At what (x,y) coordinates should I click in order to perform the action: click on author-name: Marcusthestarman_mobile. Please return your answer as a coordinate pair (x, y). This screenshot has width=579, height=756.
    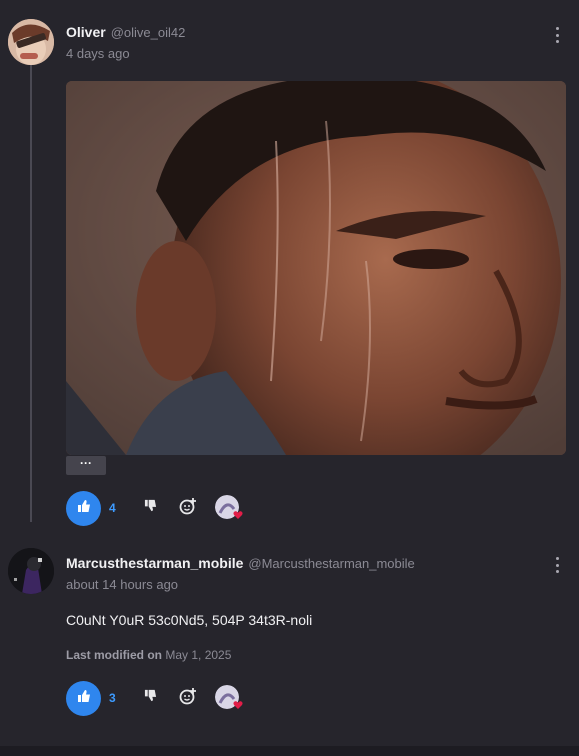
    Looking at the image, I should click on (154, 563).